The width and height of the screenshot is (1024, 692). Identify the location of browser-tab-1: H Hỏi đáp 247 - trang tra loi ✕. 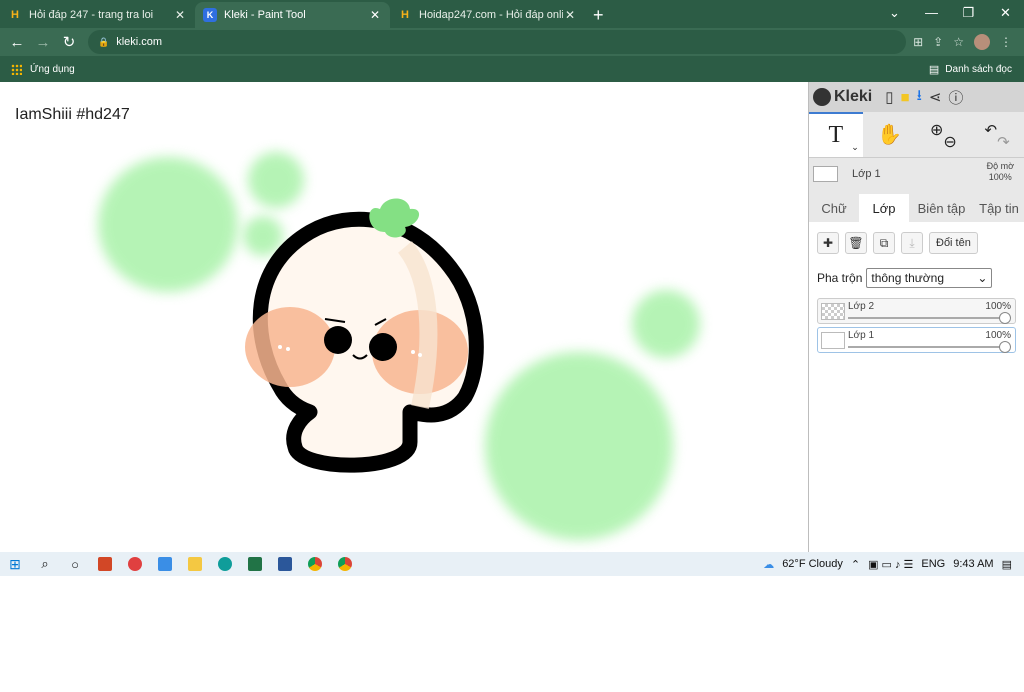
(97, 15).